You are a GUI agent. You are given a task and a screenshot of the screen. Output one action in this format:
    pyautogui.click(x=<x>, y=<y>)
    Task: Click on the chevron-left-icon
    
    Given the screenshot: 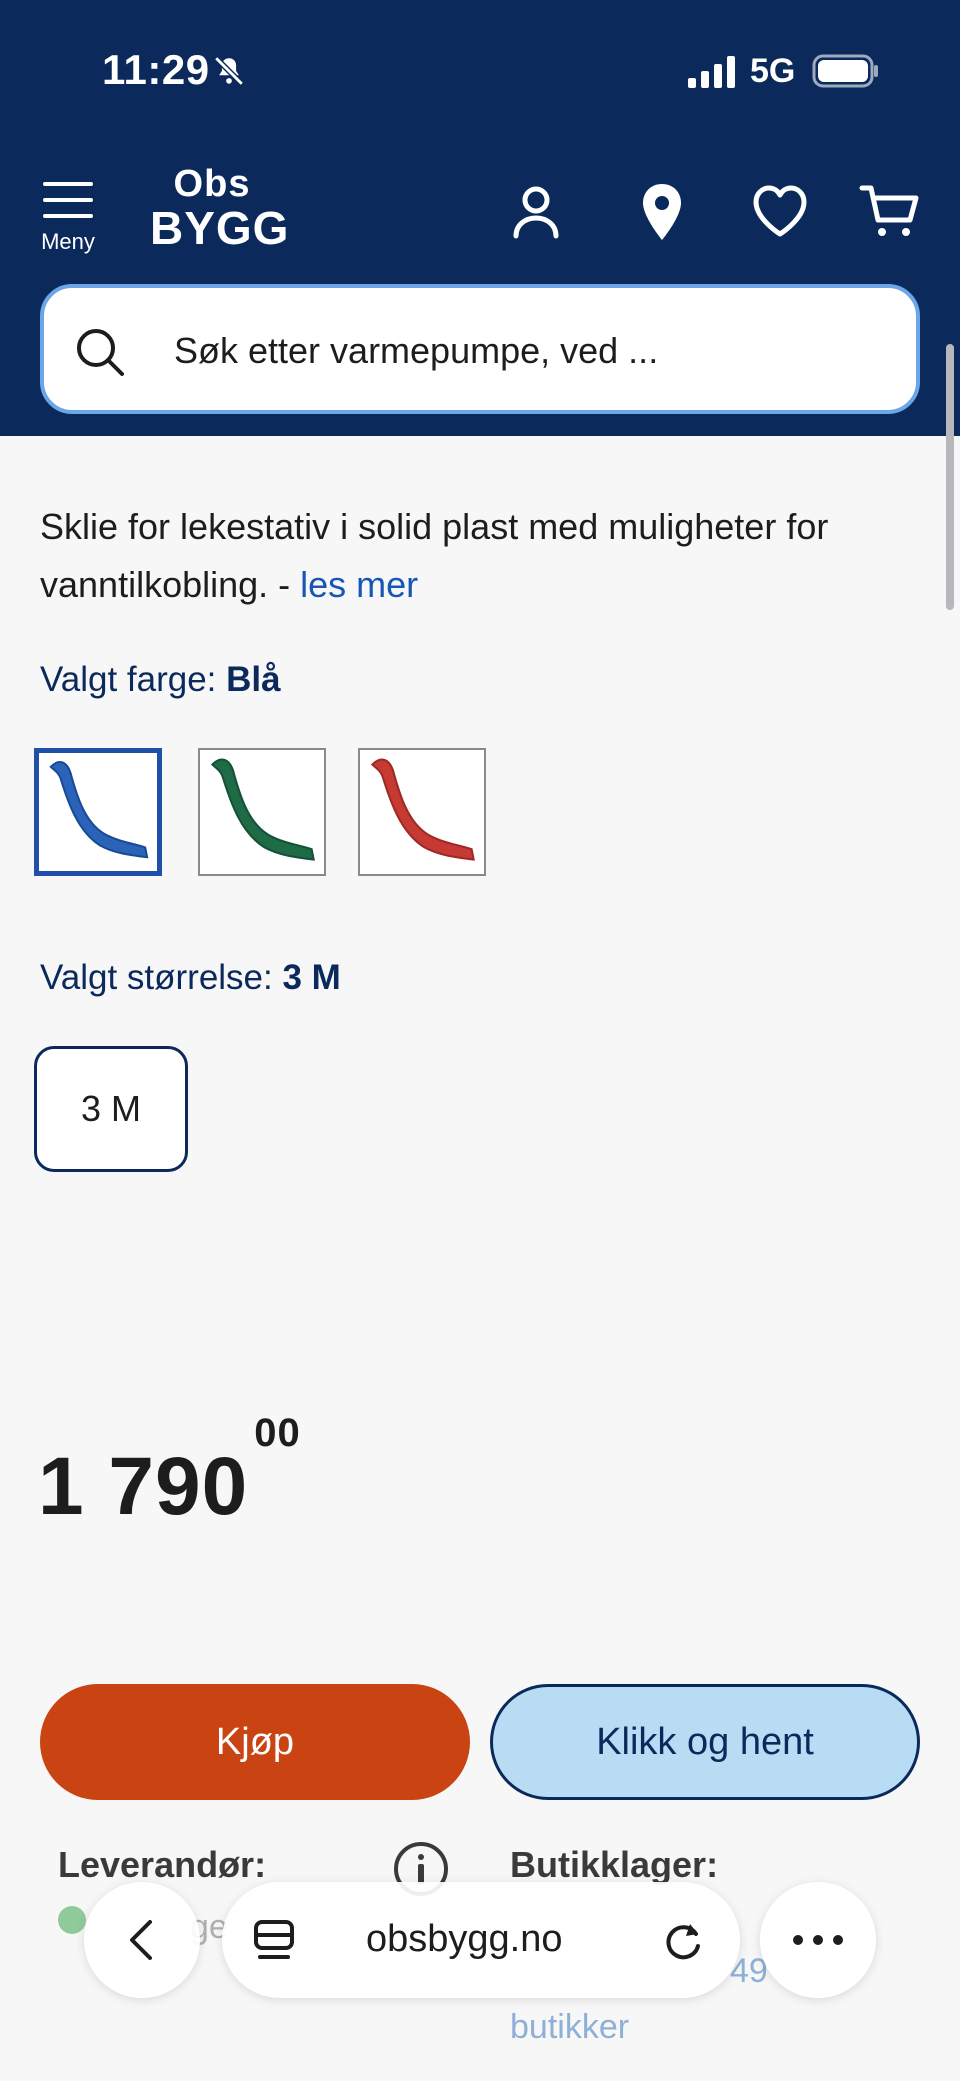 What is the action you would take?
    pyautogui.click(x=141, y=1940)
    